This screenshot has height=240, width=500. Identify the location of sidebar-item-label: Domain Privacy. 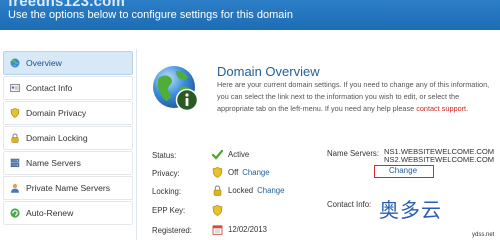
(56, 113).